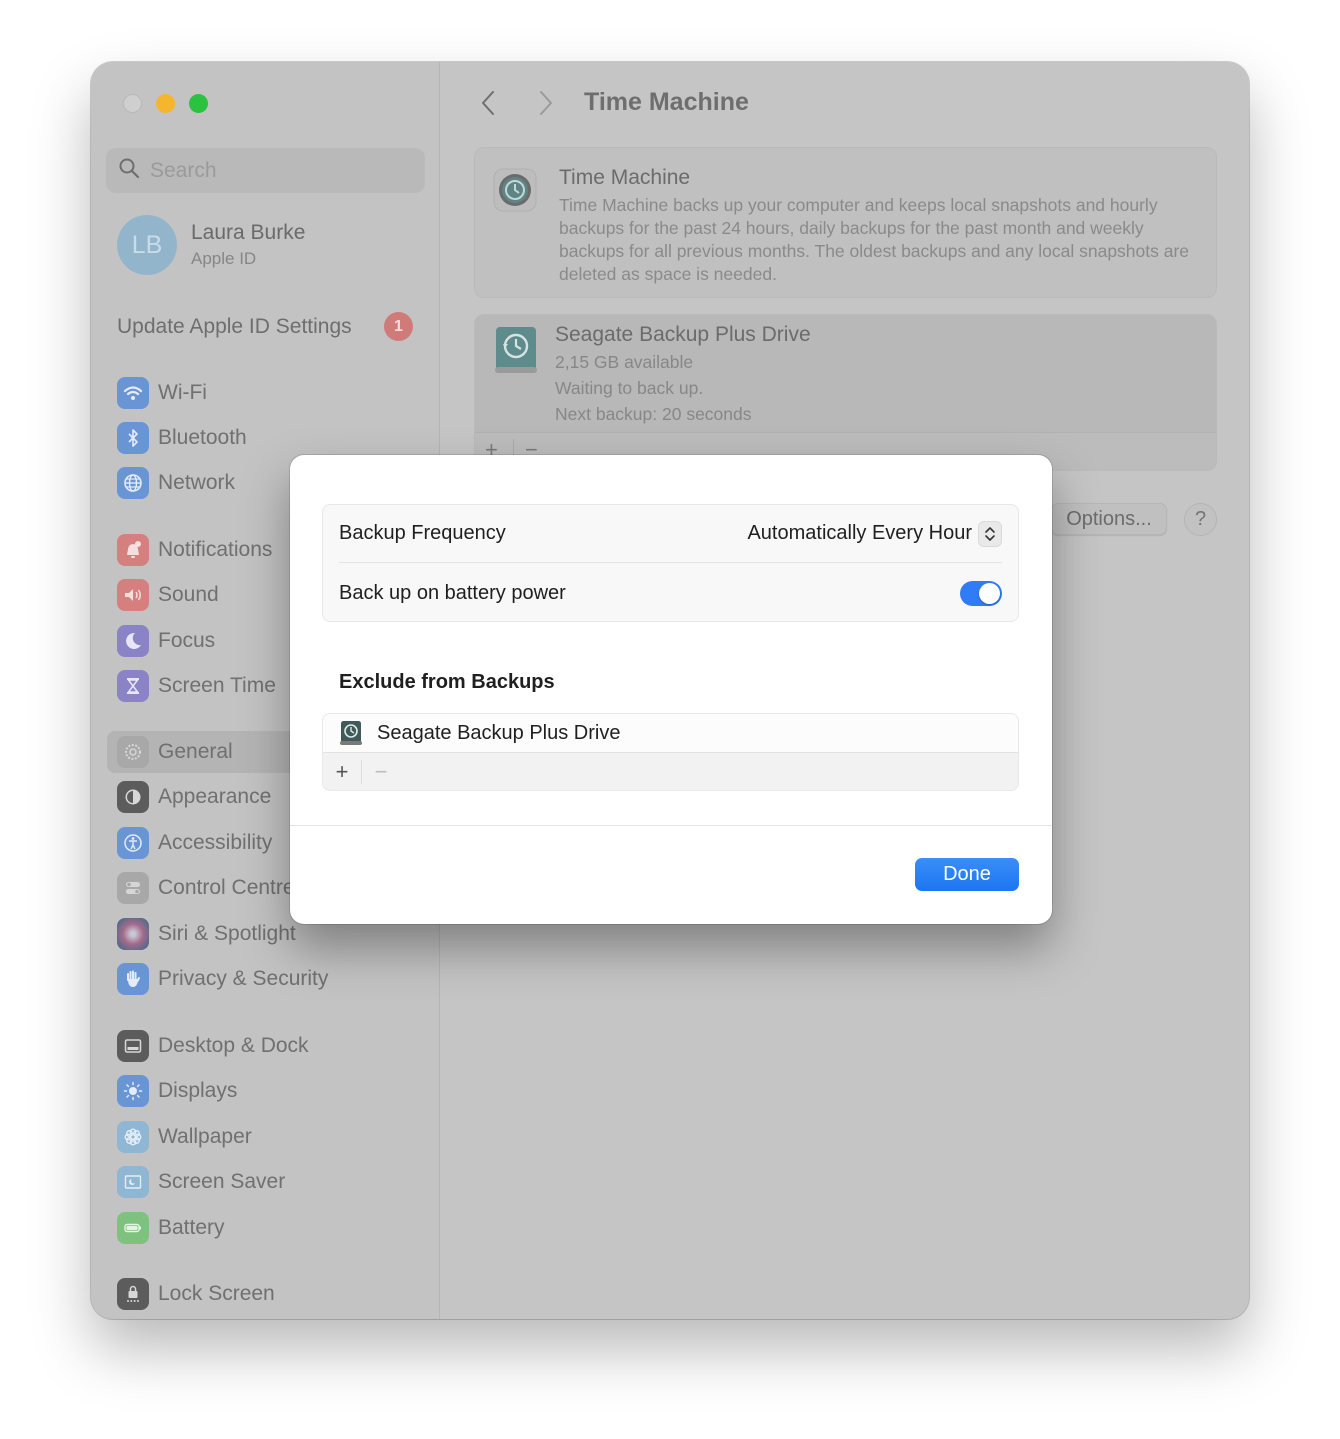 This screenshot has width=1340, height=1439. What do you see at coordinates (989, 593) in the screenshot?
I see `toggle-knob` at bounding box center [989, 593].